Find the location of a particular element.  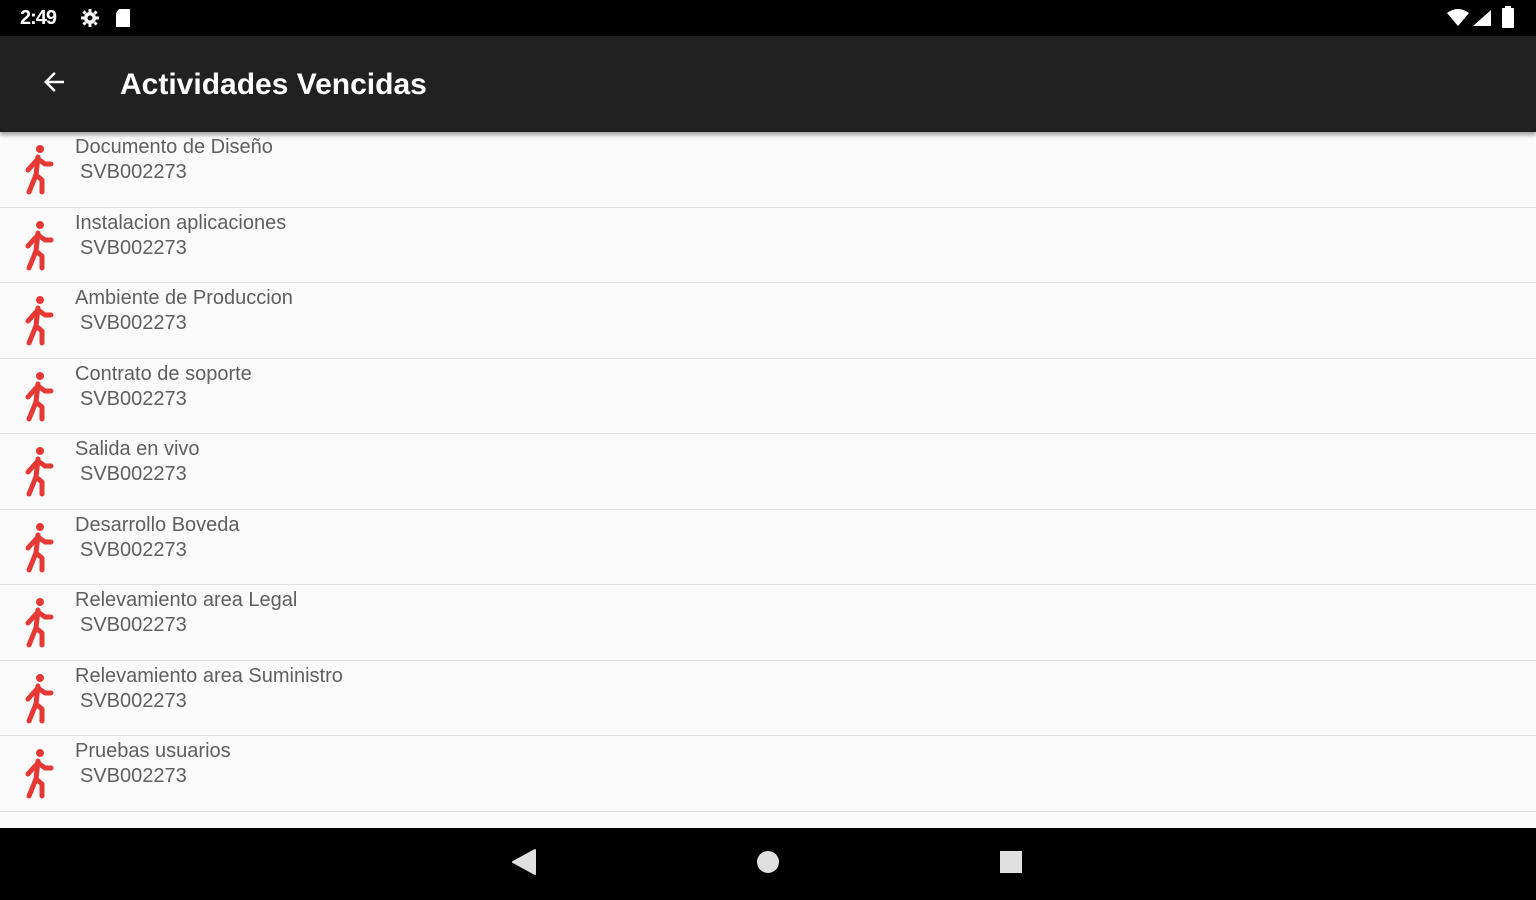

arrow-back-icon is located at coordinates (54, 84).